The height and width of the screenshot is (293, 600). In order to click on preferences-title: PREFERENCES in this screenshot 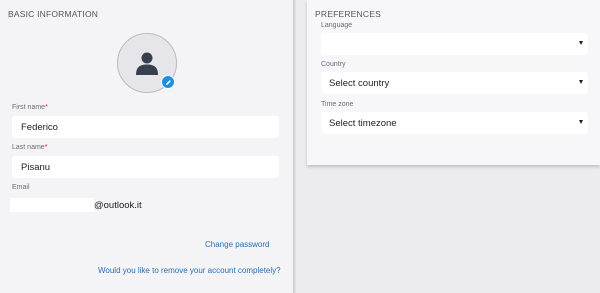, I will do `click(348, 14)`.